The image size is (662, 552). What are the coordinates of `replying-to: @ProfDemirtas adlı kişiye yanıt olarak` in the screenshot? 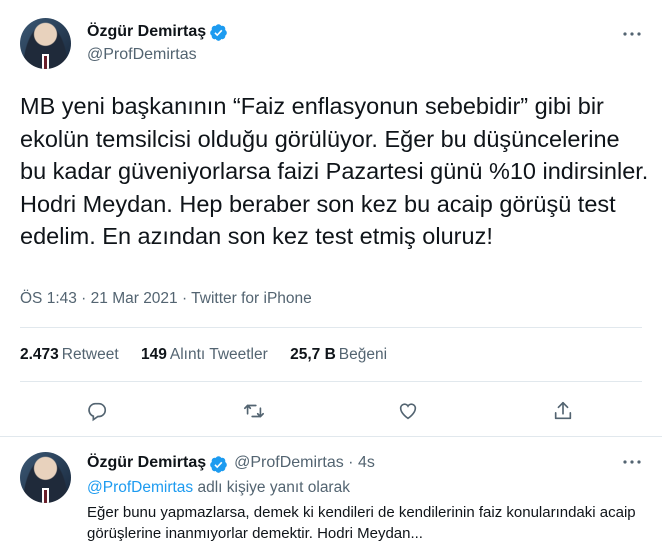 It's located at (218, 488).